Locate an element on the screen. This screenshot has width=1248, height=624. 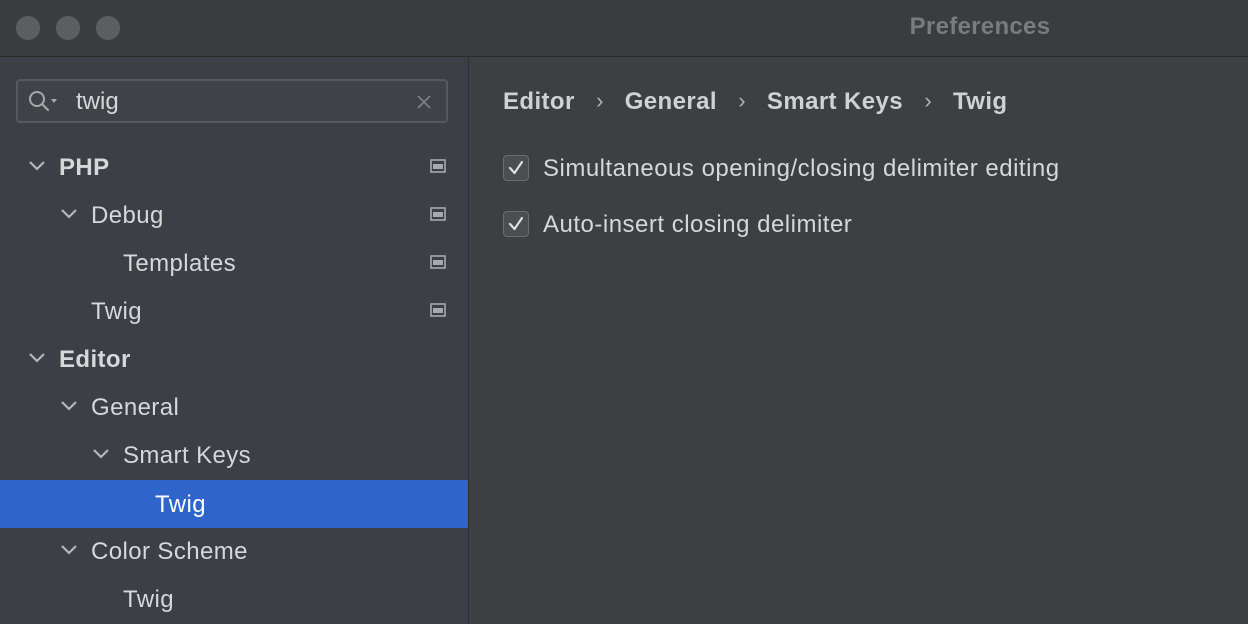
option-label: Auto-insert closing delimiter is located at coordinates (697, 225).